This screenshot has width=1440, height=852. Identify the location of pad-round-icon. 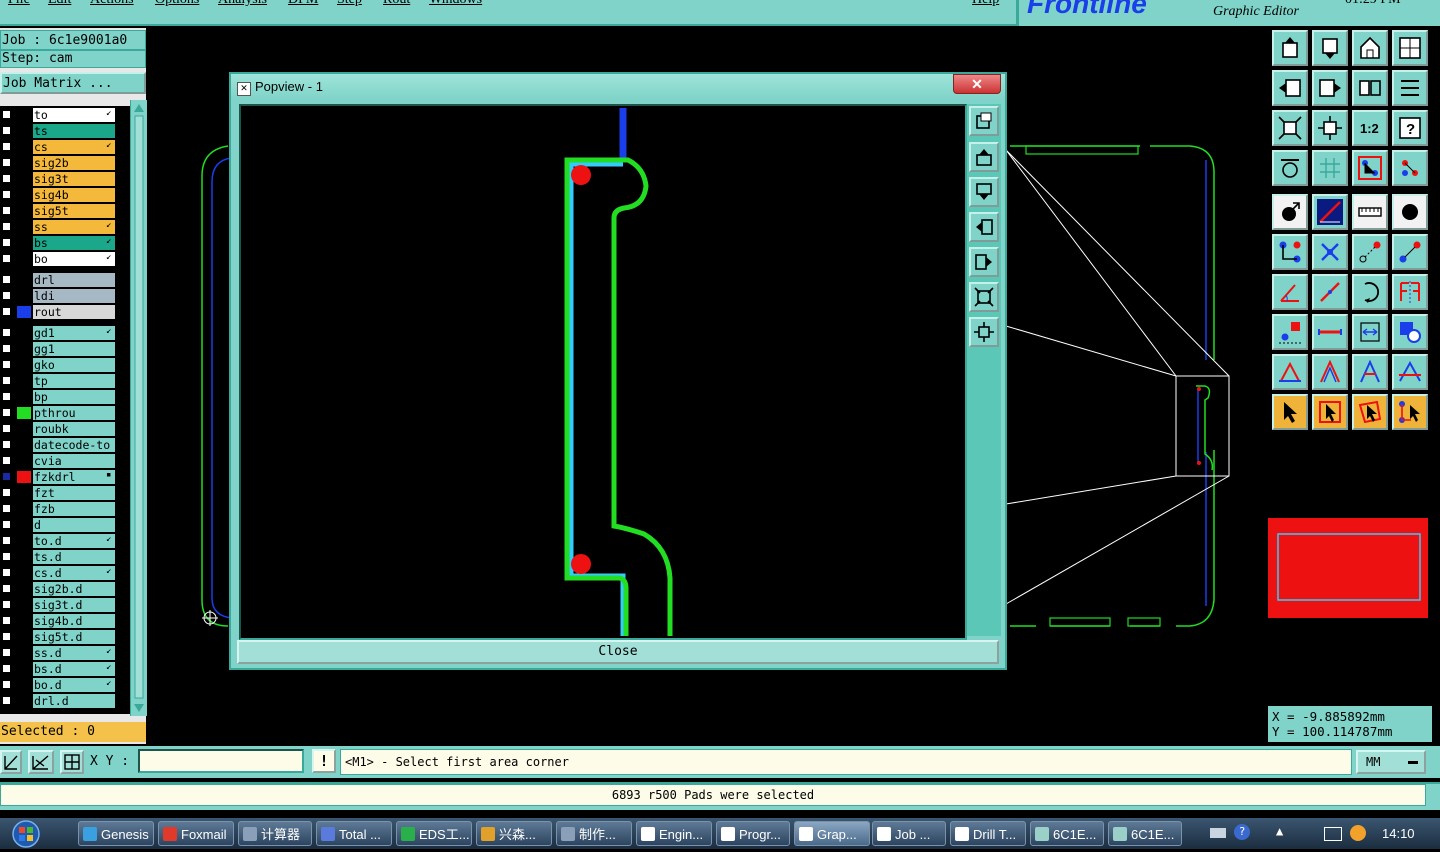
(1410, 212).